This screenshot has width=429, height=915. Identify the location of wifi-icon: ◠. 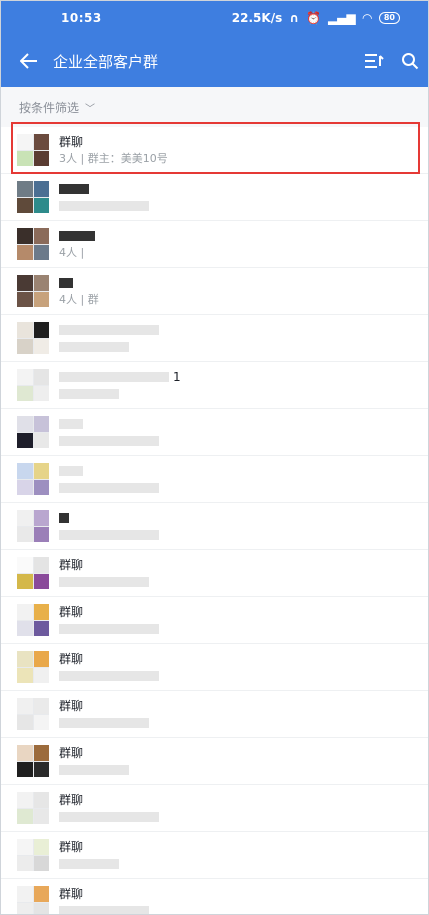
(367, 18).